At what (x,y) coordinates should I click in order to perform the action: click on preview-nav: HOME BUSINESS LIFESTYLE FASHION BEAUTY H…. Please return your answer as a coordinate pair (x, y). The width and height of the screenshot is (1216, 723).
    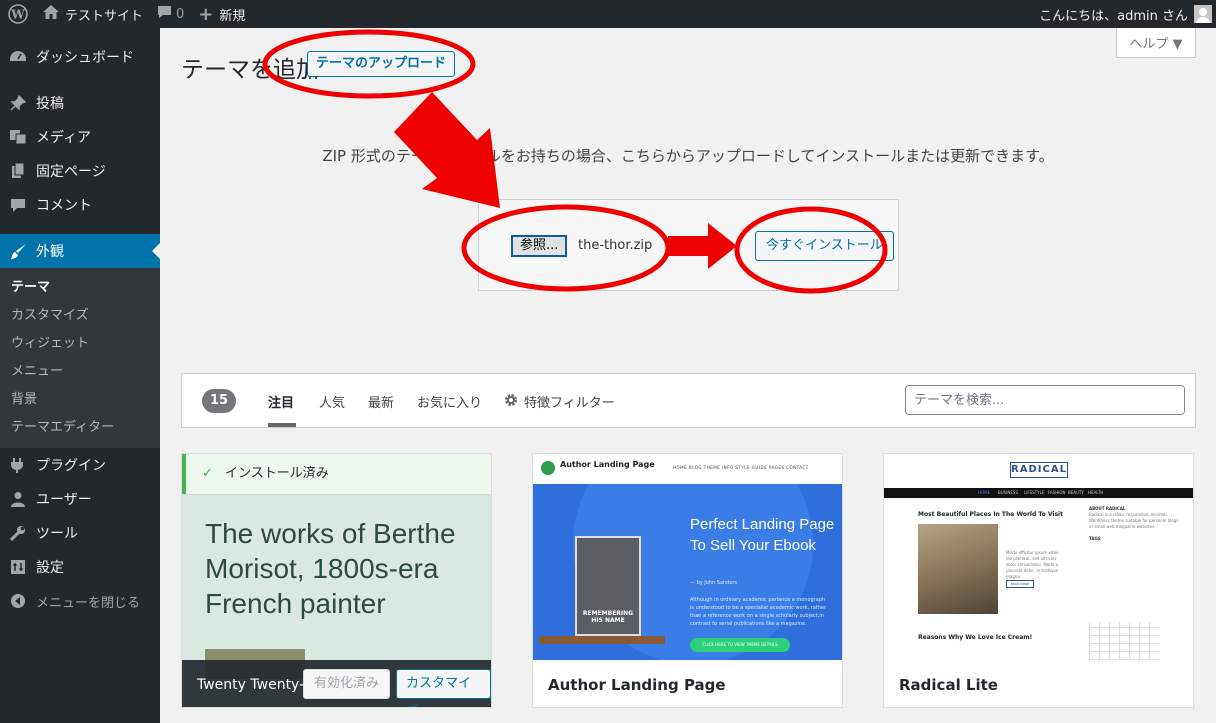
    Looking at the image, I should click on (1038, 493).